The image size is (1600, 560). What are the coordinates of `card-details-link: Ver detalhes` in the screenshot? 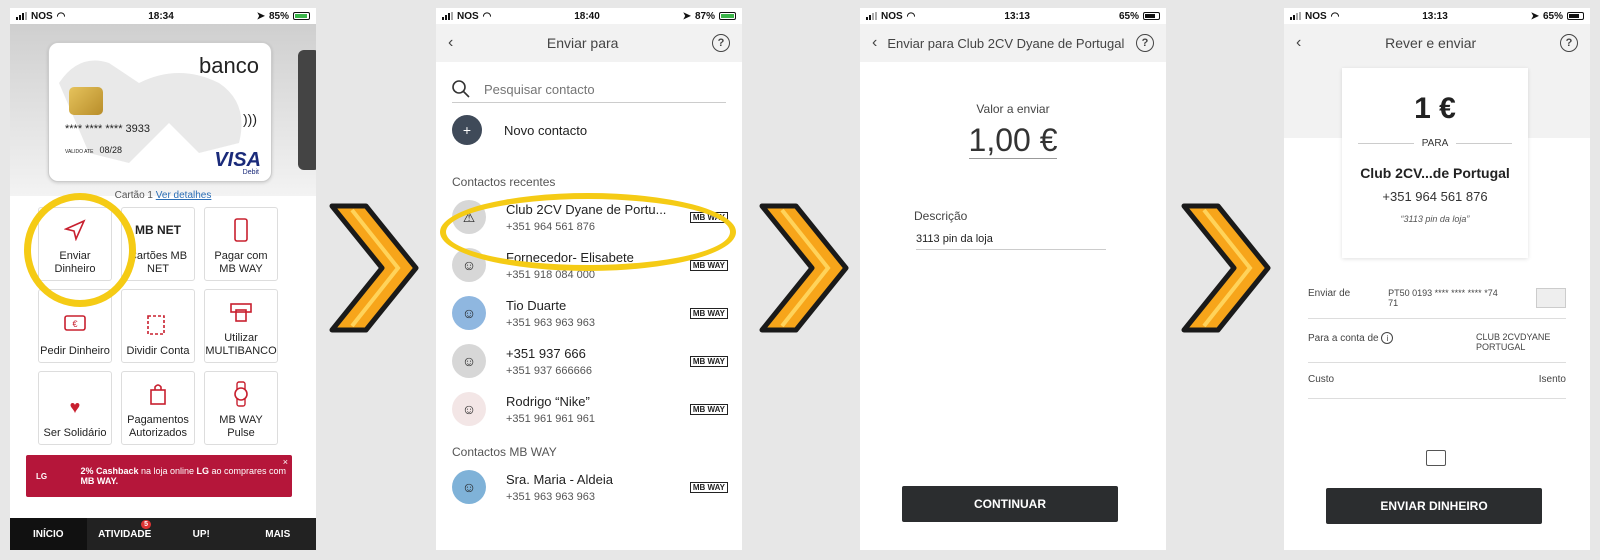 It's located at (184, 195).